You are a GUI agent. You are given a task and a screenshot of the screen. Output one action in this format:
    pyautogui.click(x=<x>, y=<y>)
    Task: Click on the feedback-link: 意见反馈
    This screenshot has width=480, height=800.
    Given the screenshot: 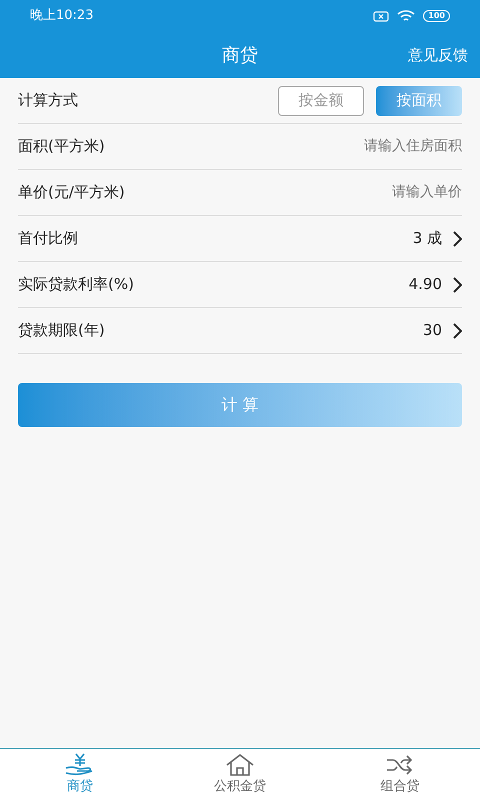 What is the action you would take?
    pyautogui.click(x=438, y=55)
    